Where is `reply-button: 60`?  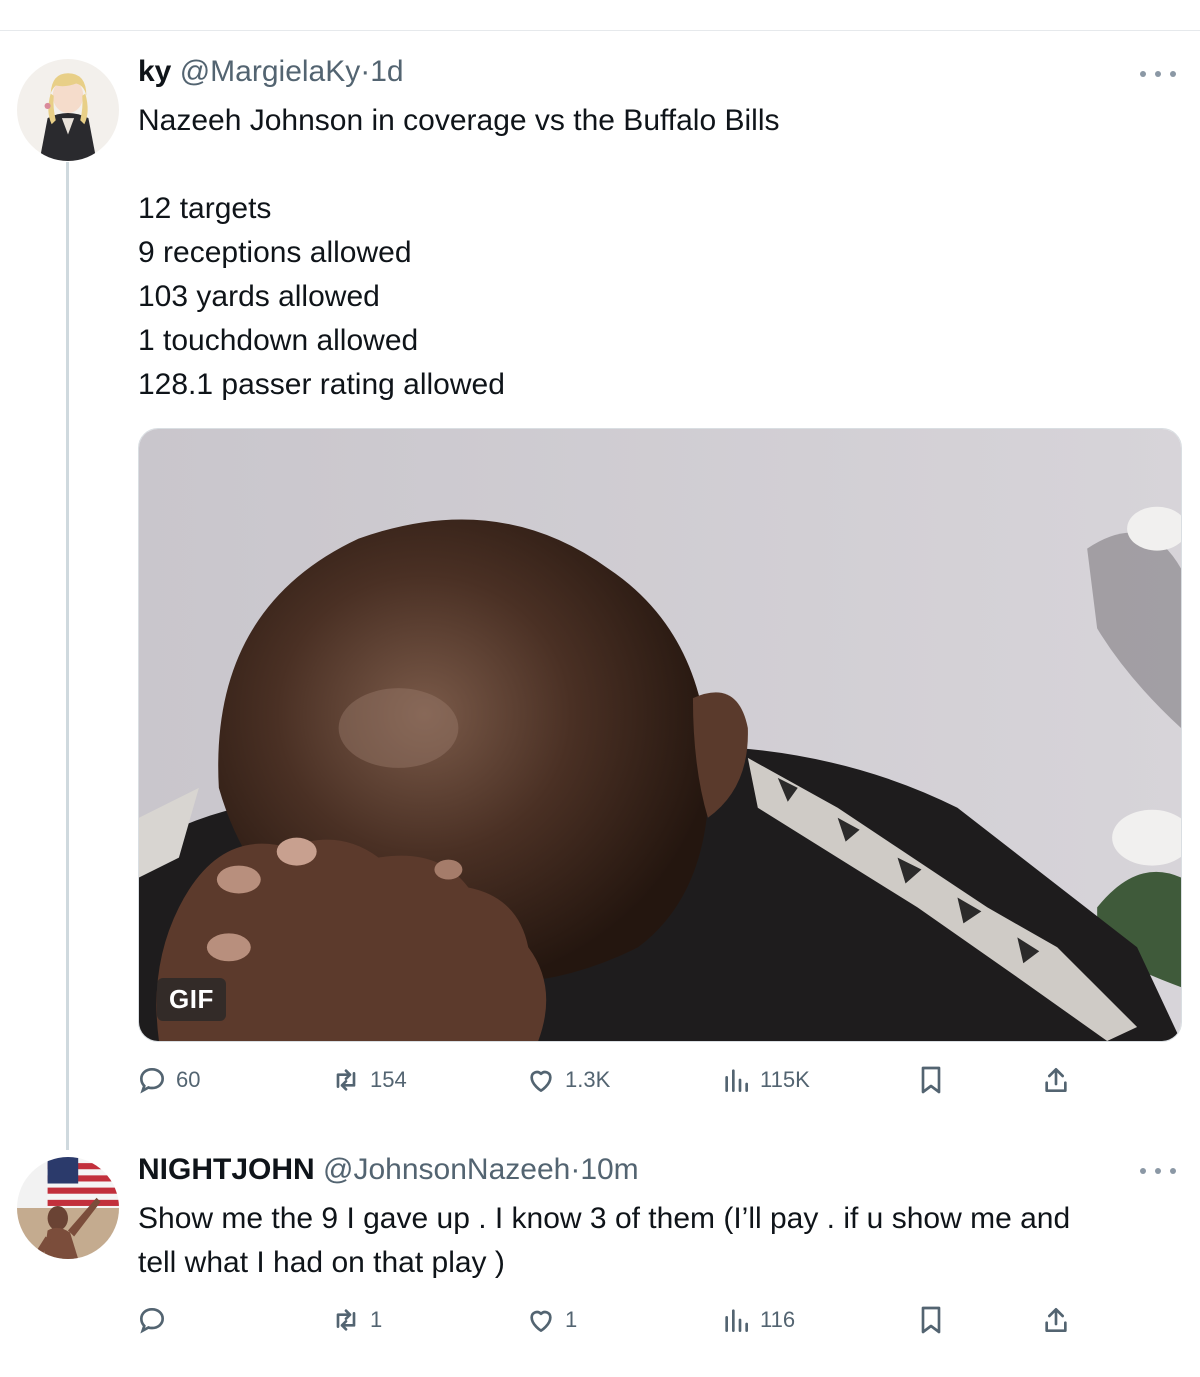 reply-button: 60 is located at coordinates (168, 1080).